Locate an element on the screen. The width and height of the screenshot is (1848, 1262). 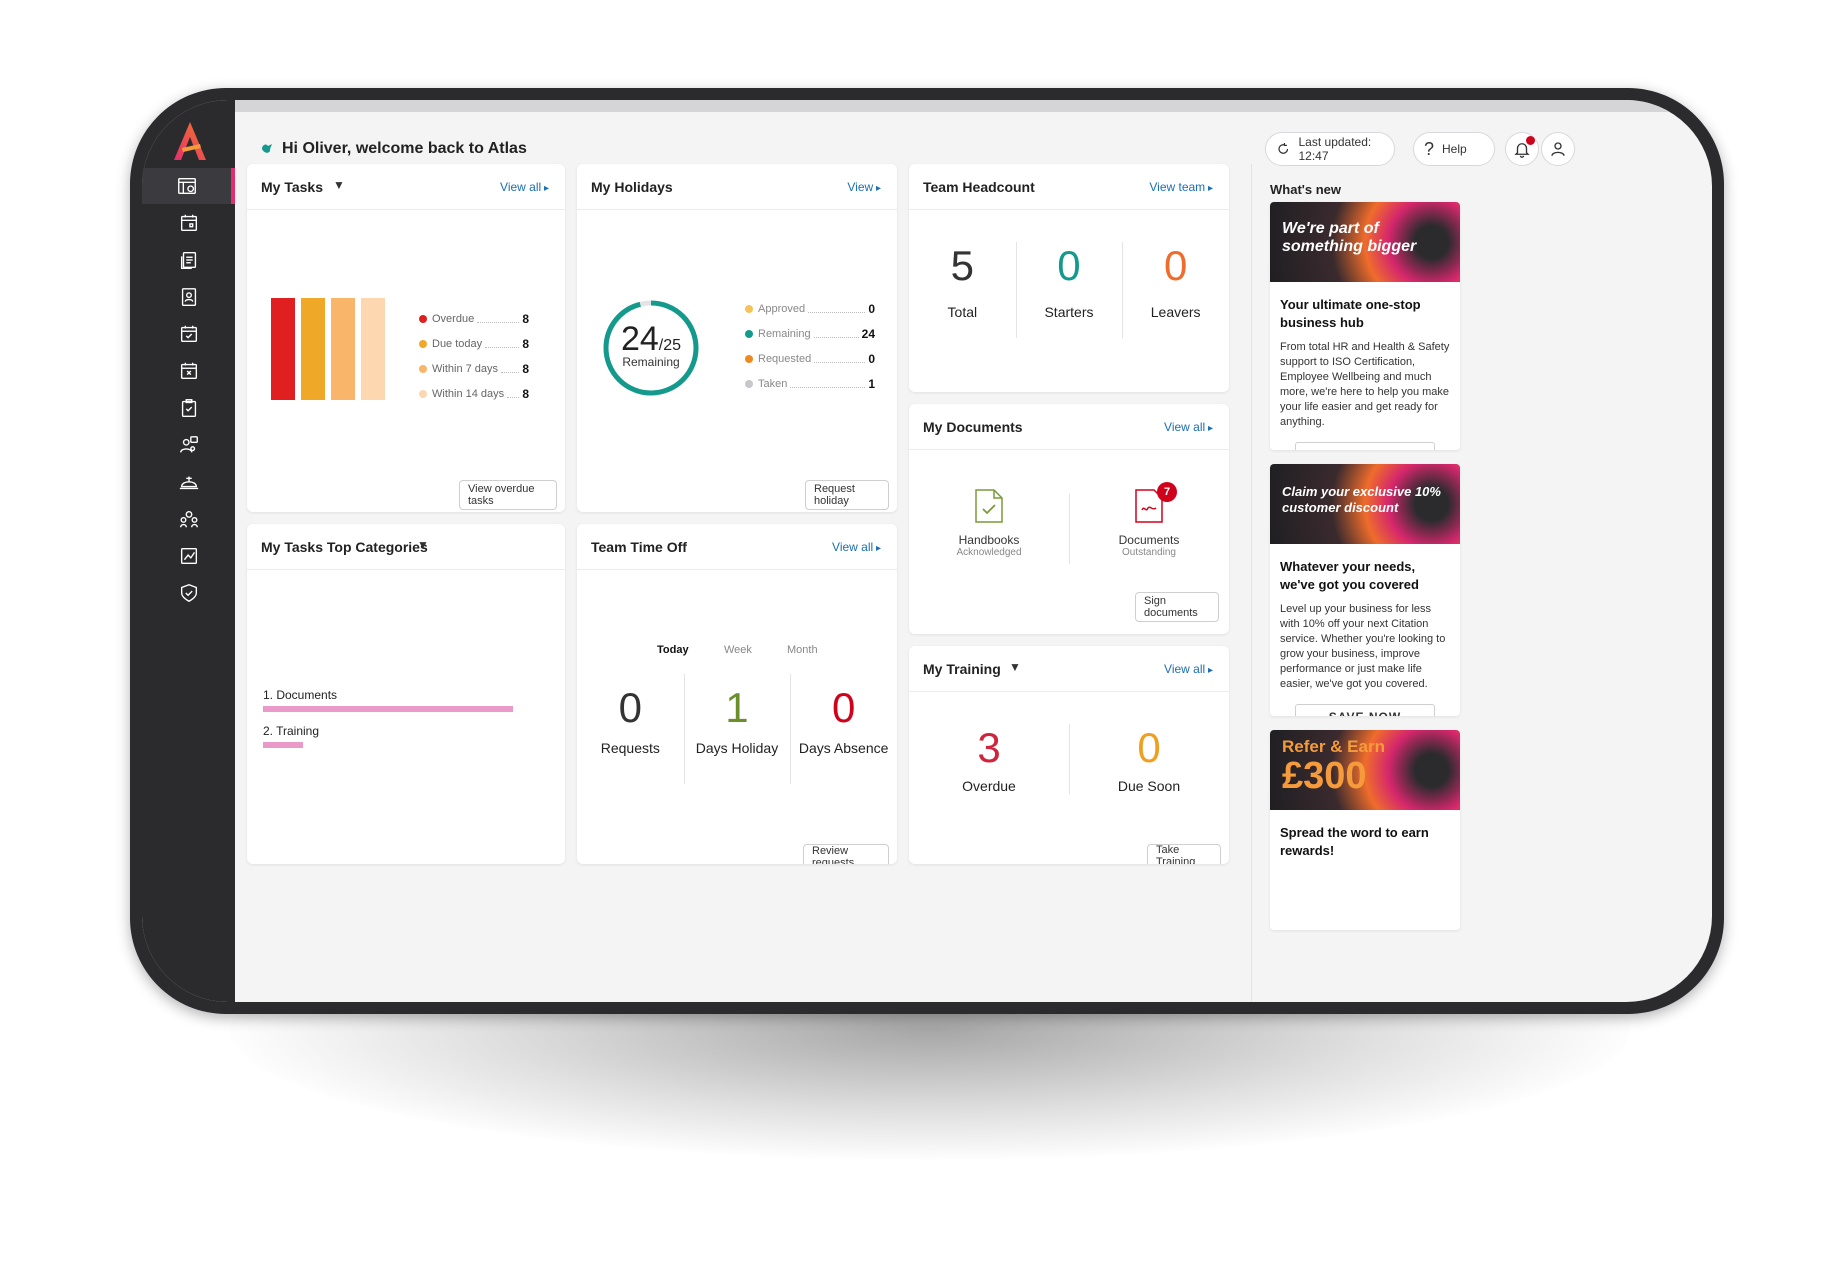
card-header: My Tasks Top Categories ▼ is located at coordinates (406, 547).